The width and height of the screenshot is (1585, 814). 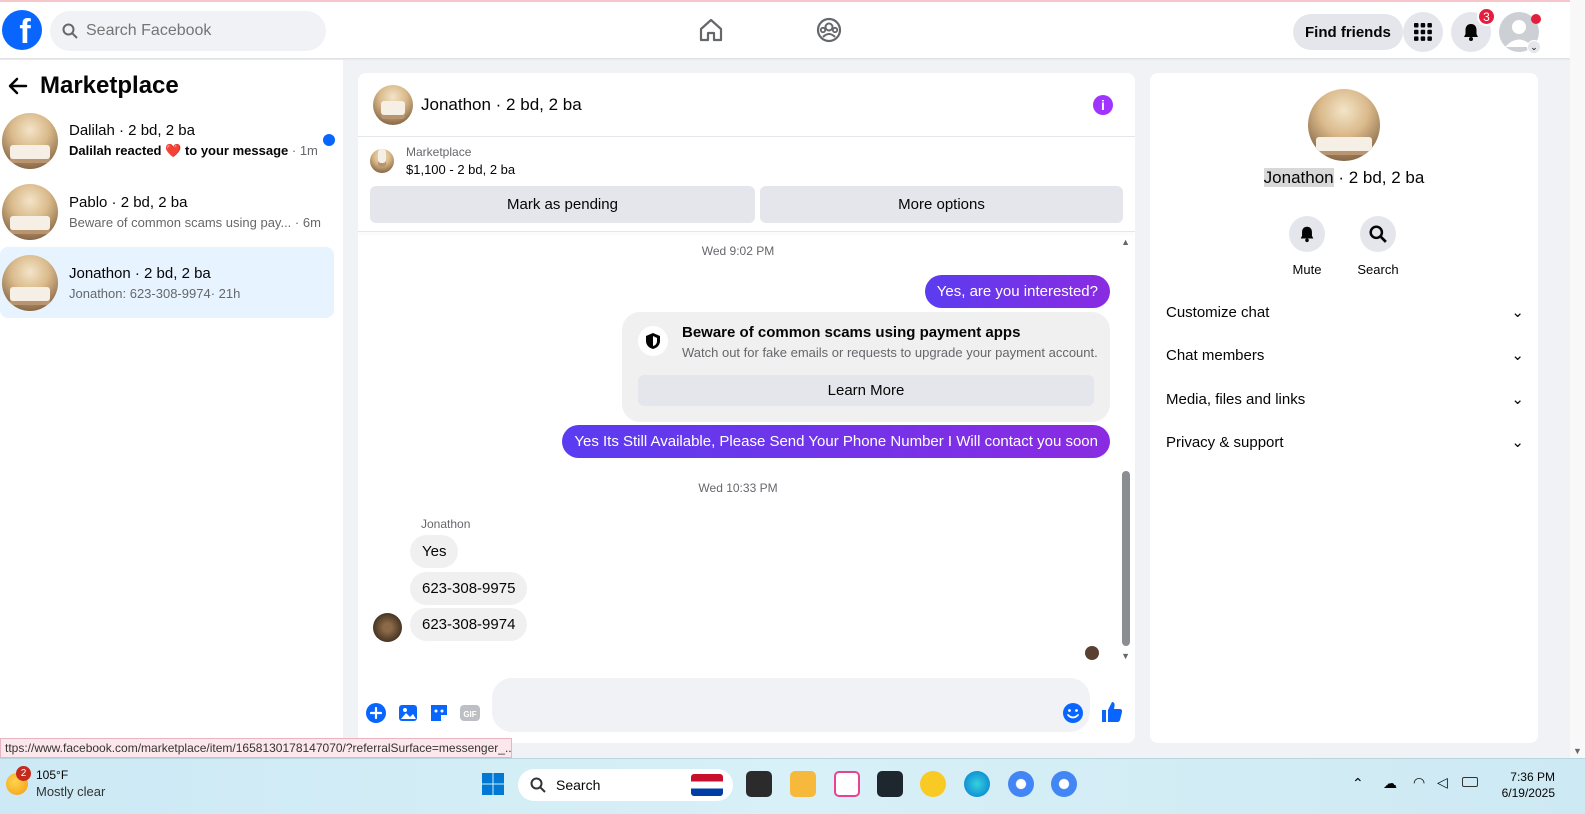 I want to click on heart-icon: ❤️, so click(x=173, y=150).